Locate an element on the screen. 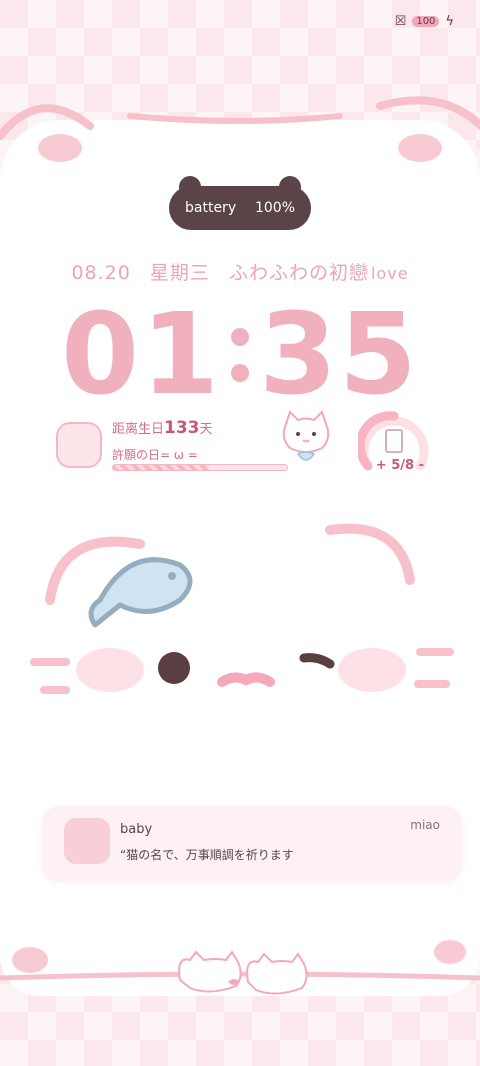  notification-card: baby “猫の名で、万事順調を祈ります miao is located at coordinates (252, 843).